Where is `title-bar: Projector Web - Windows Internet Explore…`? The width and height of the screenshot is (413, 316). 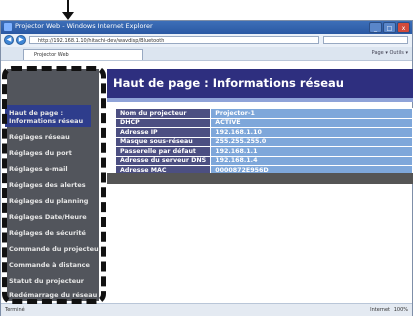
title-bar: Projector Web - Windows Internet Explore… is located at coordinates (206, 27).